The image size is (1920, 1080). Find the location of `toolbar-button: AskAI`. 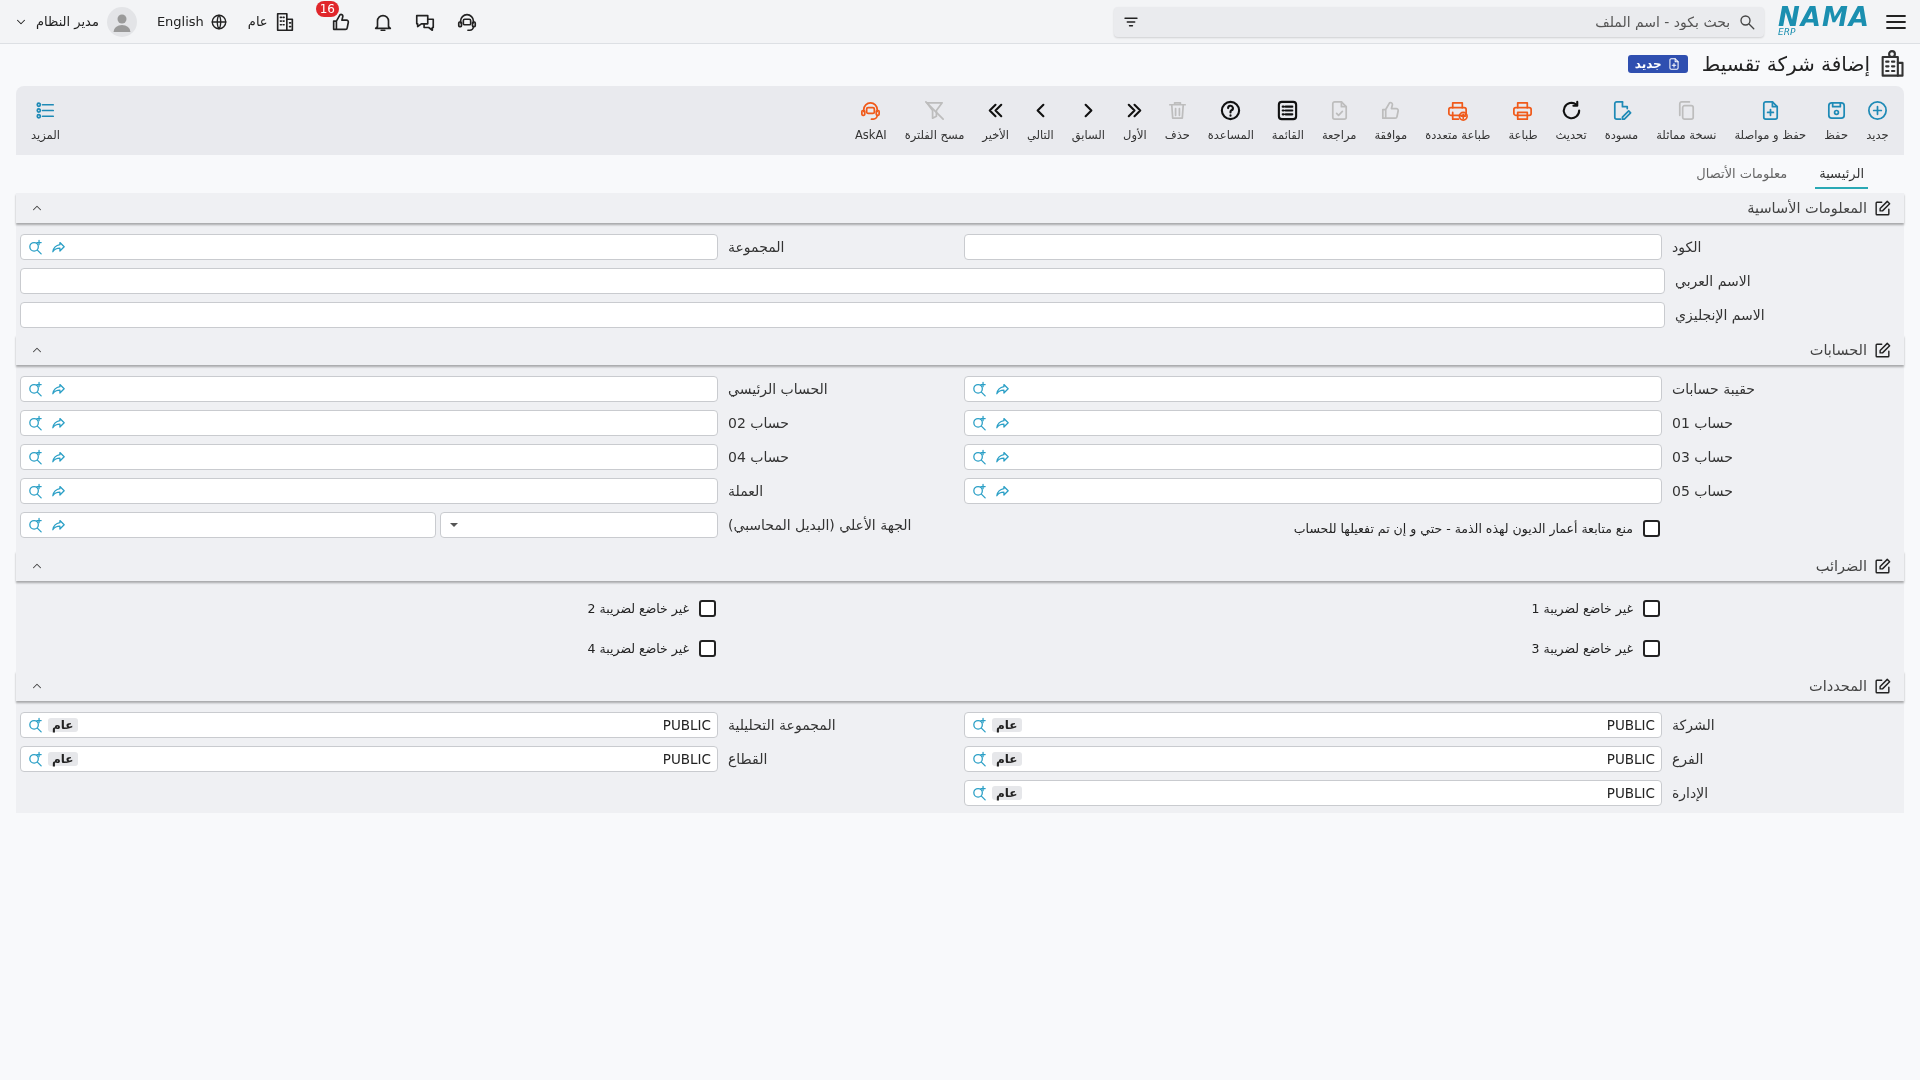

toolbar-button: AskAI is located at coordinates (870, 120).